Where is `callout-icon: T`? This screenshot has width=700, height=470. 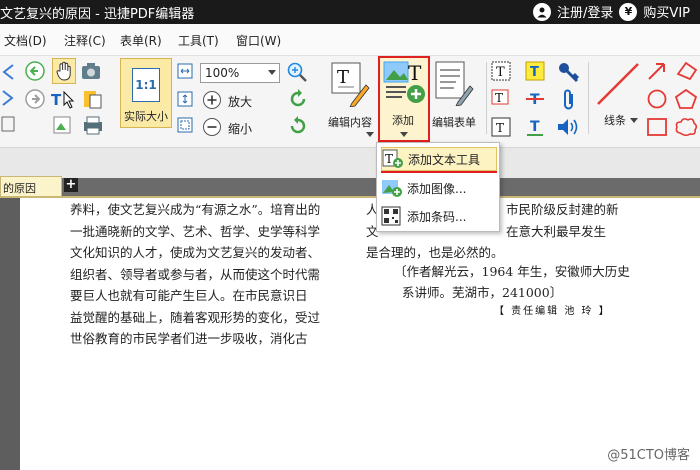
callout-icon: T is located at coordinates (501, 99).